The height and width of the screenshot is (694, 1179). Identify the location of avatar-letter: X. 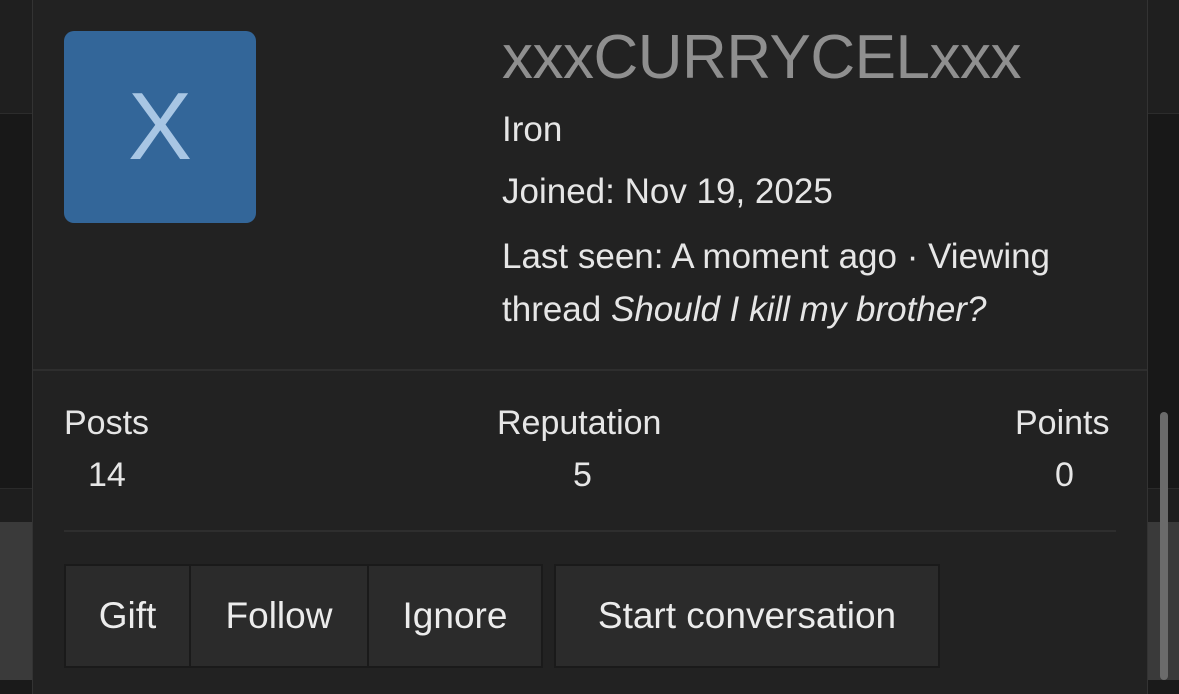
(160, 126).